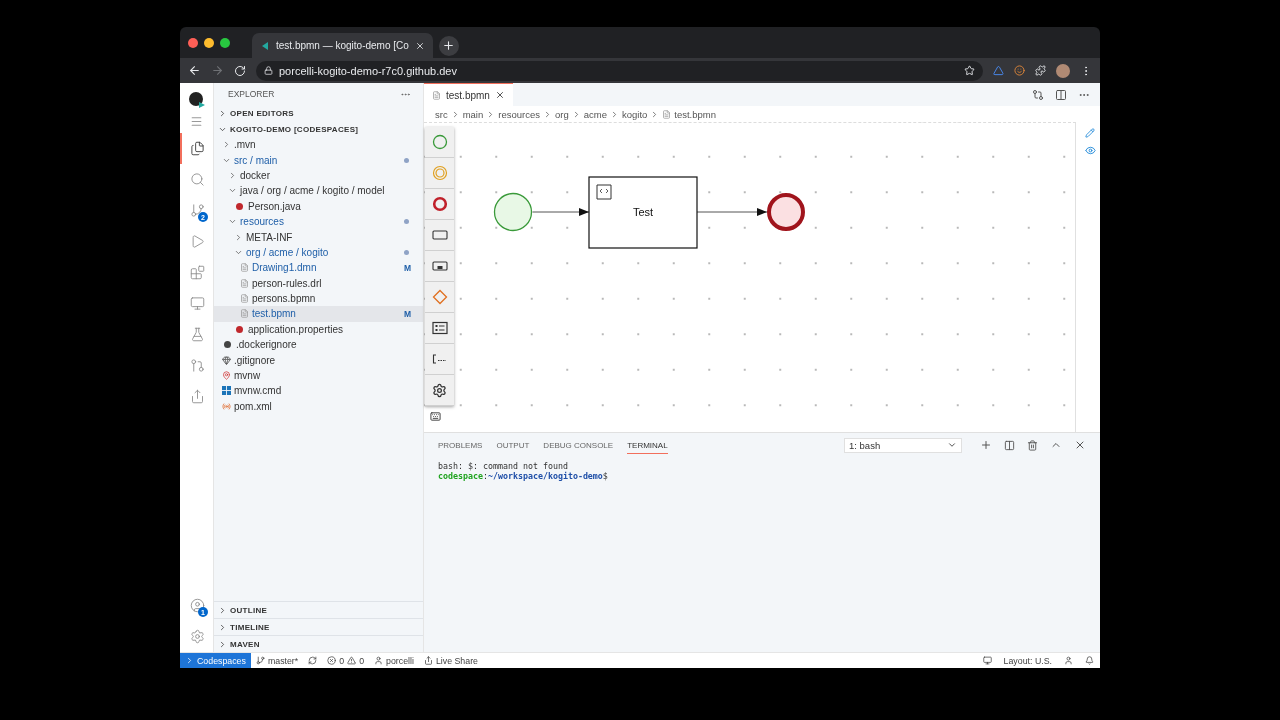 The height and width of the screenshot is (720, 1280). I want to click on script-task, so click(643, 212).